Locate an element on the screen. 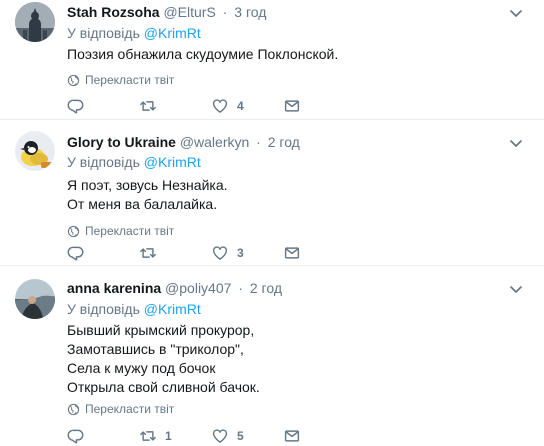 The image size is (544, 446). display-name: Stah Rozsoha is located at coordinates (113, 12).